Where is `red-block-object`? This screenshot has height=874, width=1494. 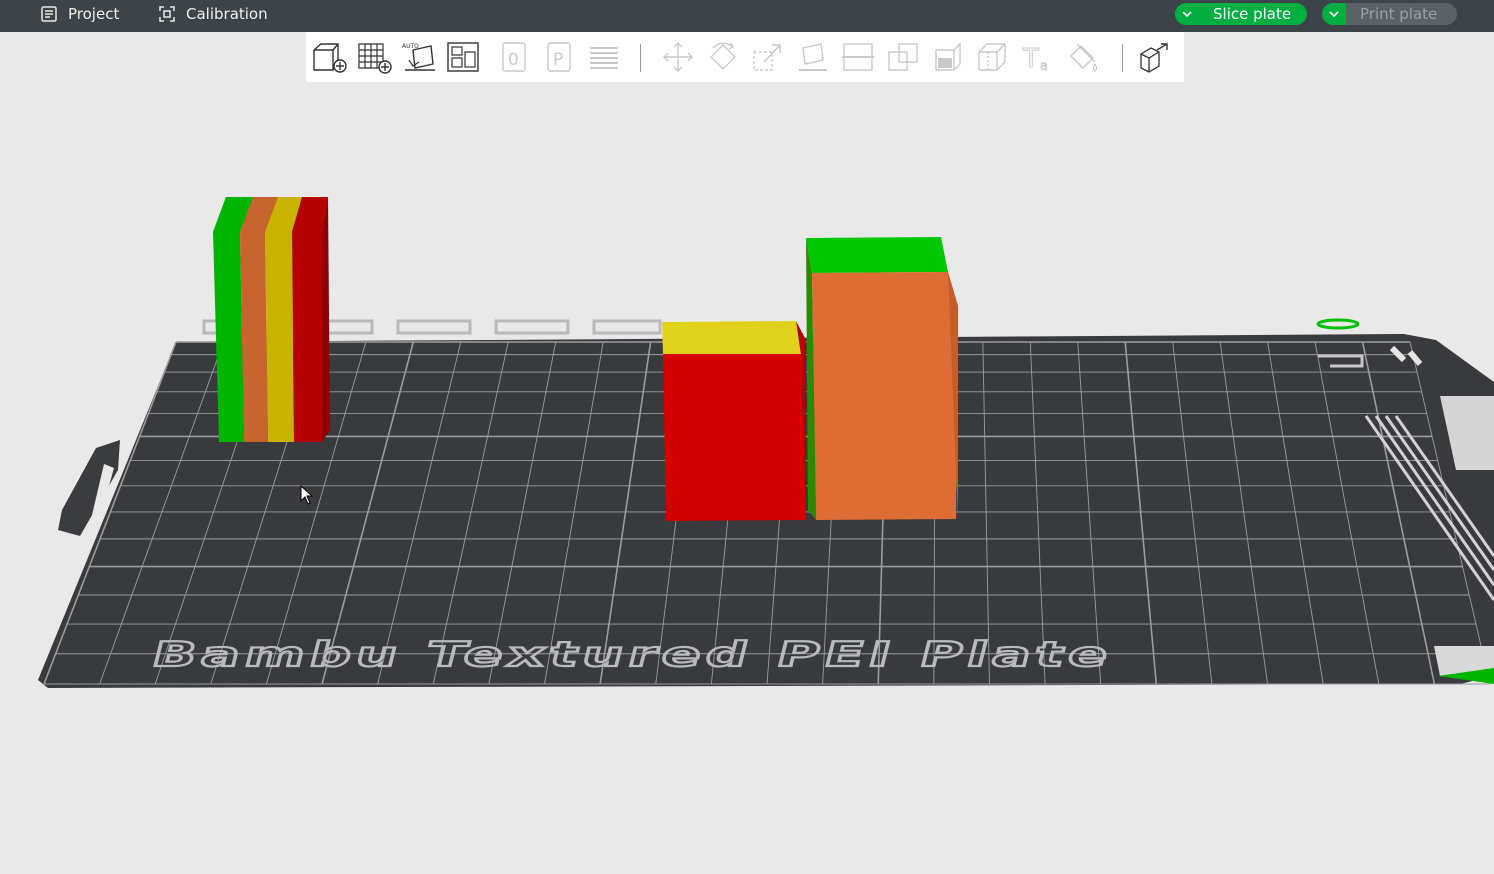 red-block-object is located at coordinates (734, 421).